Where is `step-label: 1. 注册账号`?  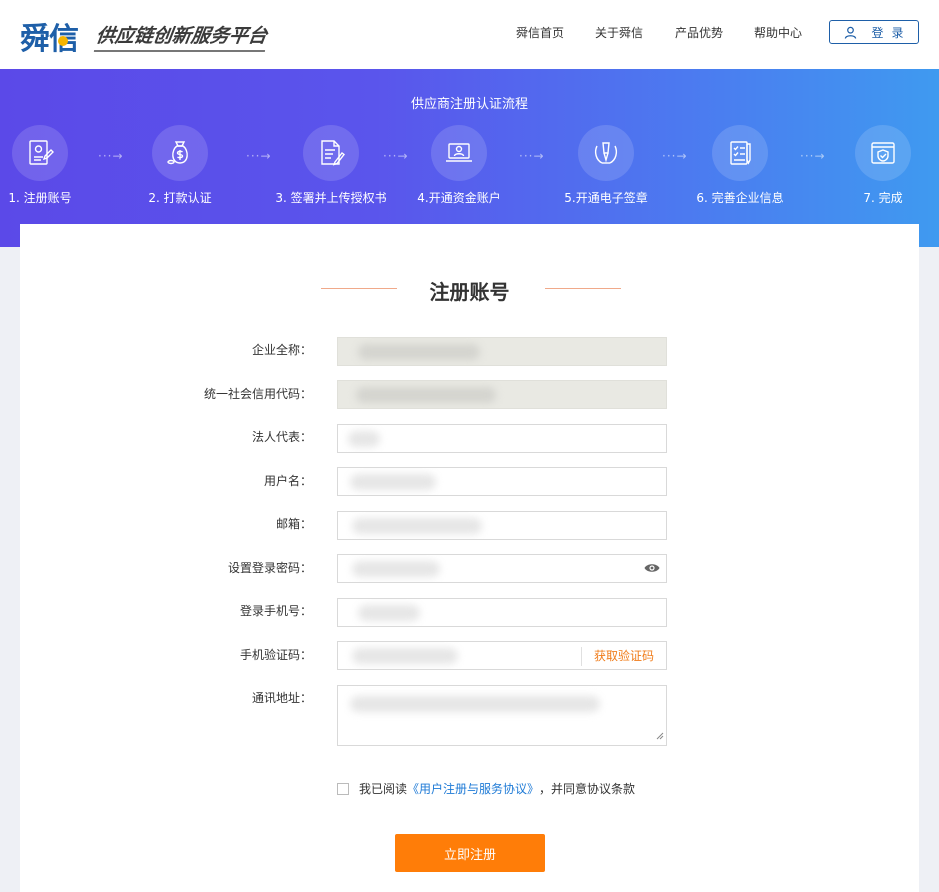
step-label: 1. 注册账号 is located at coordinates (40, 198).